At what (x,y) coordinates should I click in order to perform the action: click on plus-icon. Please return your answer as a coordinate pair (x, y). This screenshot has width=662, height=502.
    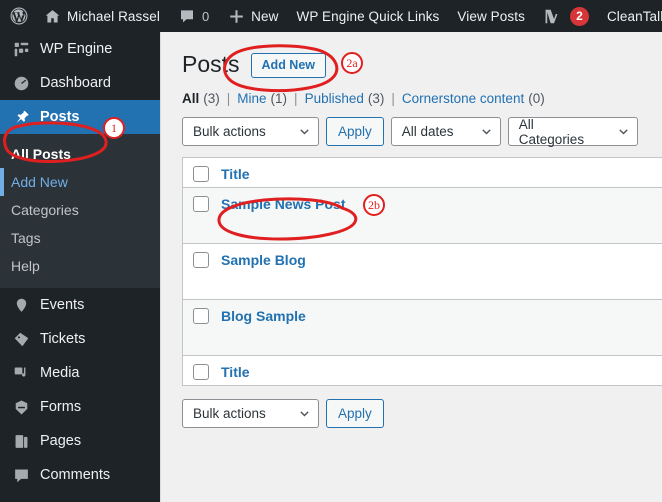
    Looking at the image, I should click on (236, 16).